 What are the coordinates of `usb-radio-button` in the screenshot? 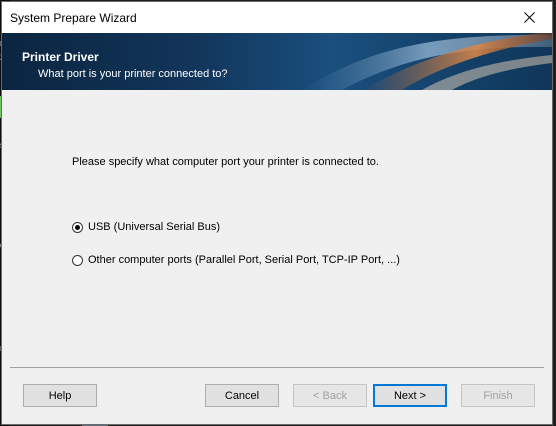 It's located at (77, 227).